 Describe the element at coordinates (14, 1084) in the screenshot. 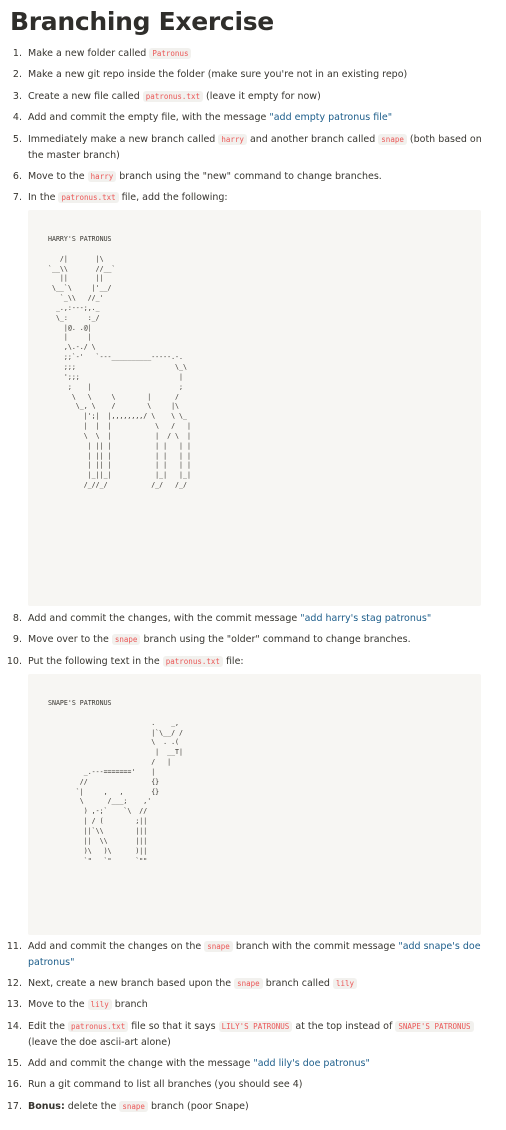

I see `step-number: 16.` at that location.